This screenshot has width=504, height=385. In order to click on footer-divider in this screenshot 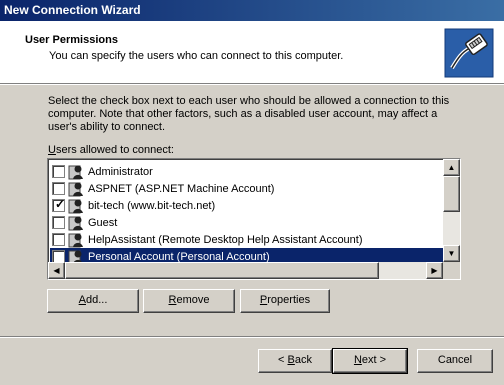, I will do `click(252, 337)`.